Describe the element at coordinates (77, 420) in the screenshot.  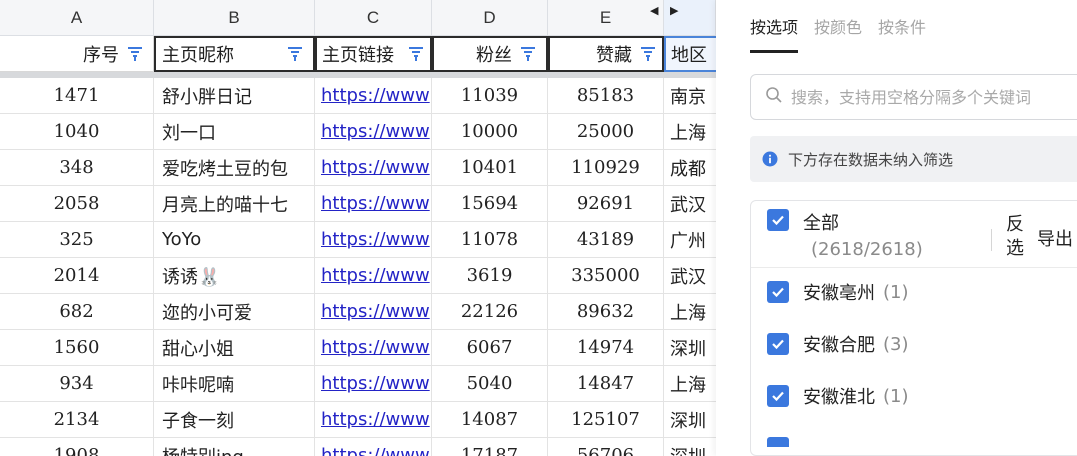
I see `cell-seq: 2134` at that location.